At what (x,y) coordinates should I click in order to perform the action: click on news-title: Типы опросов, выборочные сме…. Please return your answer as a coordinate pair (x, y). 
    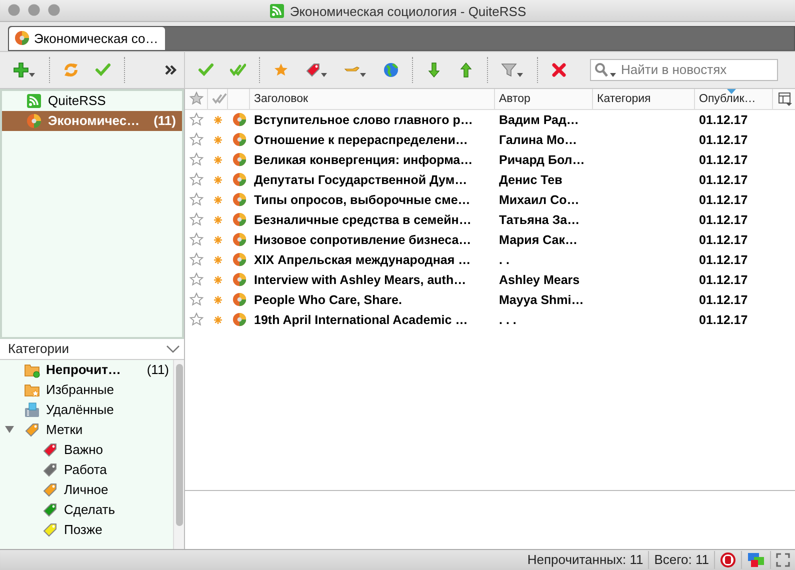
    Looking at the image, I should click on (372, 200).